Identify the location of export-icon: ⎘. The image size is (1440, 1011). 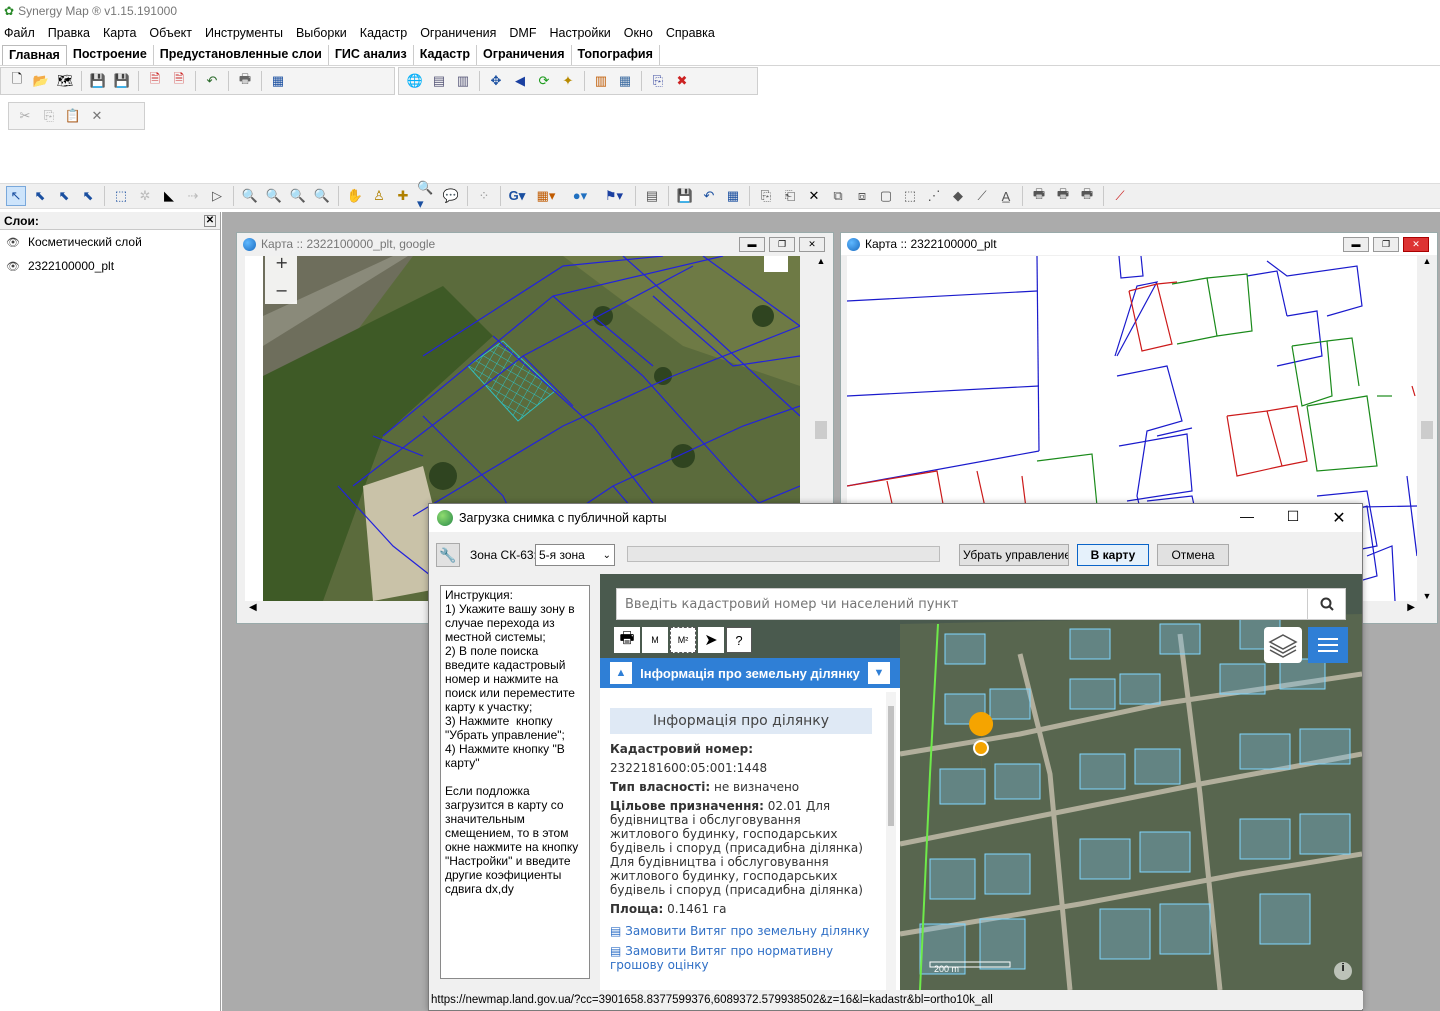
(658, 81).